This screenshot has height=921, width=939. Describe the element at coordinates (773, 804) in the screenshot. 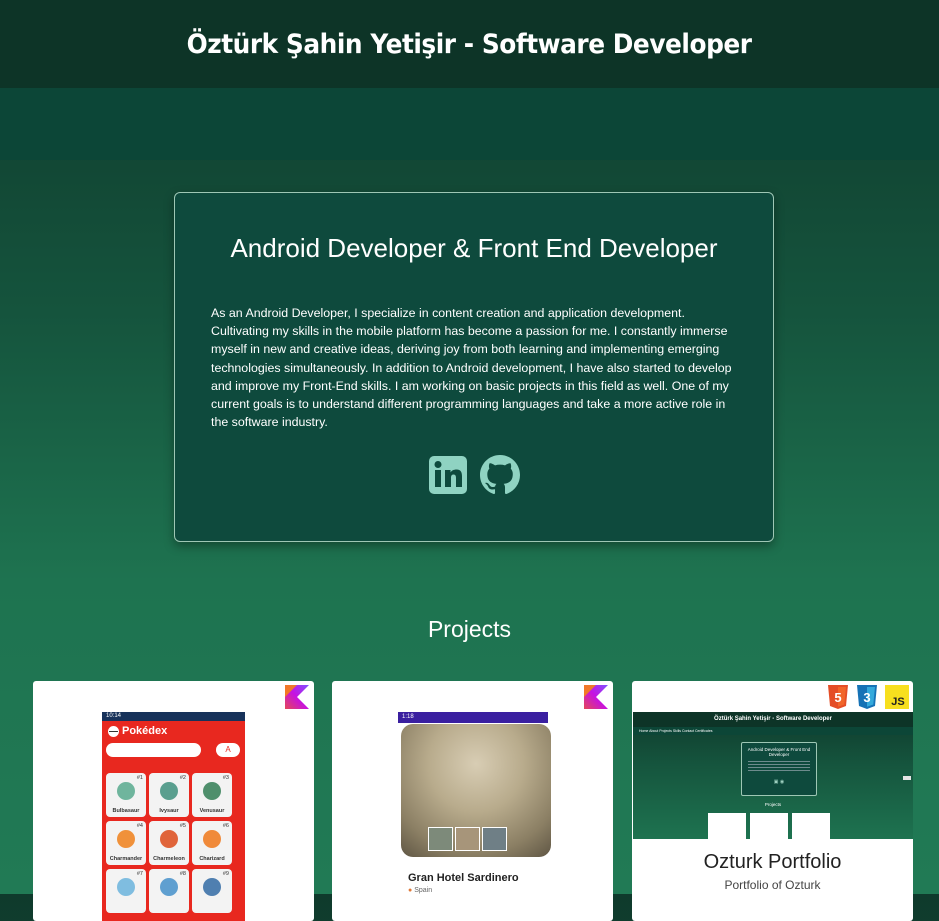

I see `preview-projects-heading: Projects` at that location.